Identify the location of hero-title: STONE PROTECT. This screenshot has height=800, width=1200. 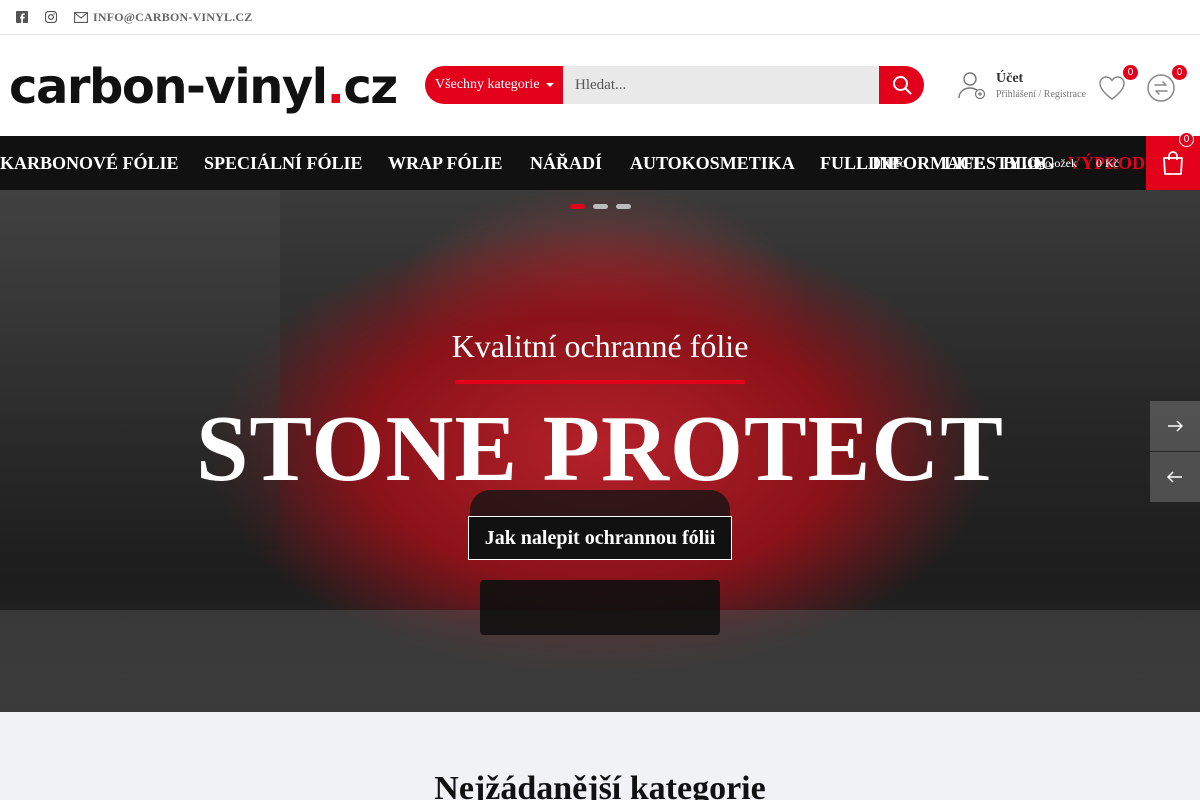
(600, 449).